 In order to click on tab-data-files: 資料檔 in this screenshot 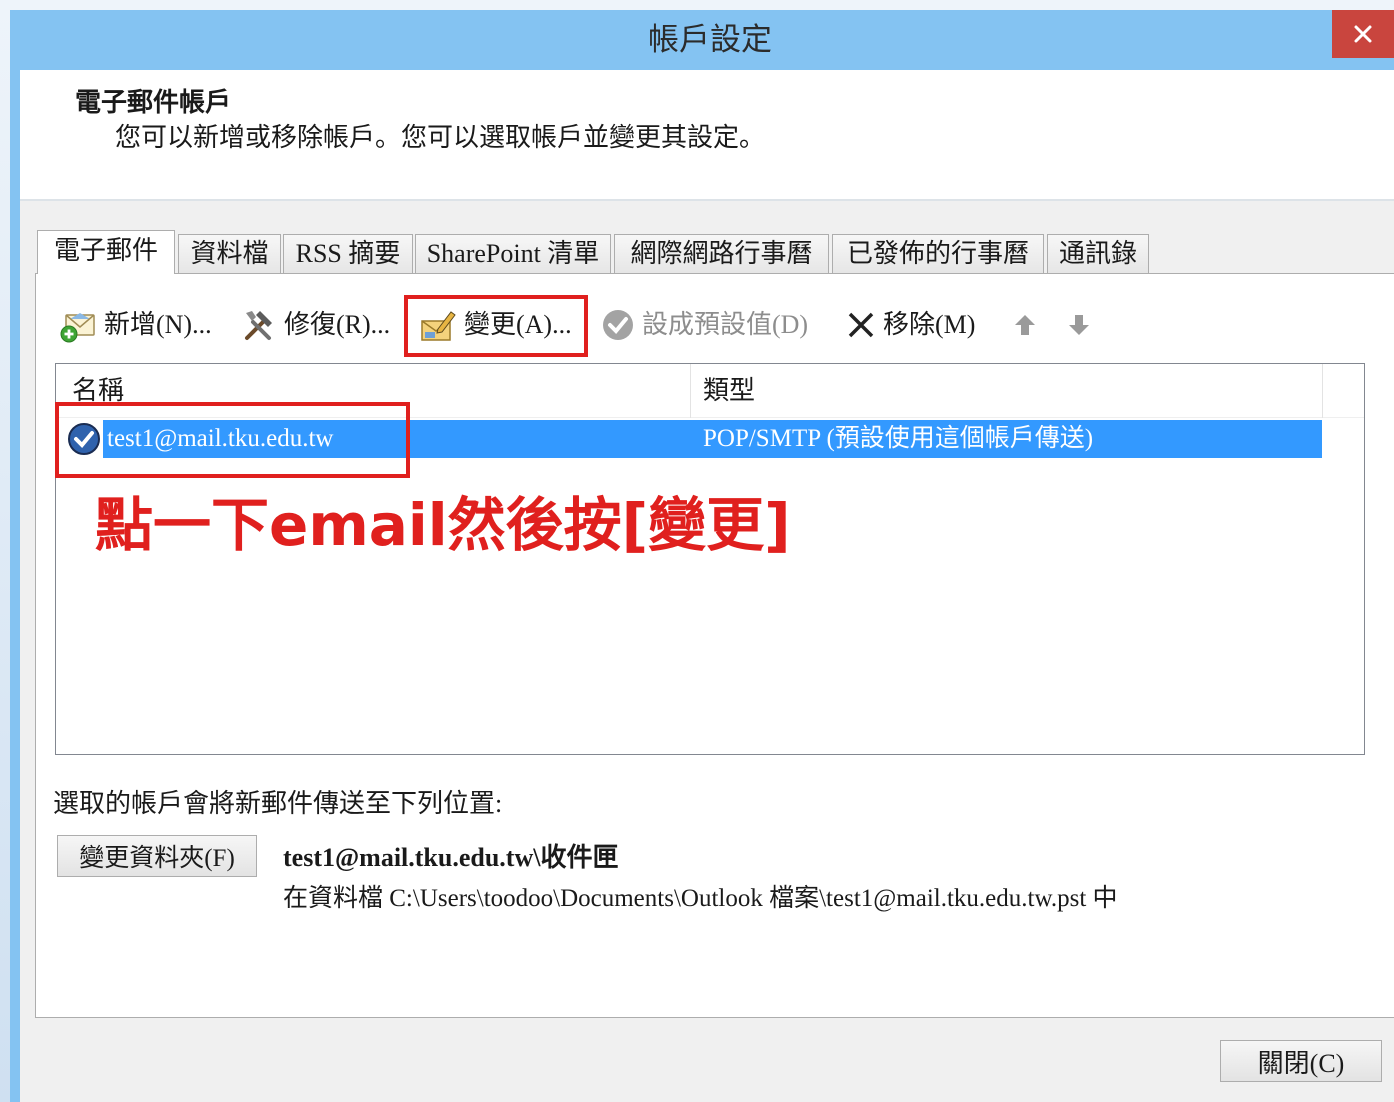, I will do `click(229, 253)`.